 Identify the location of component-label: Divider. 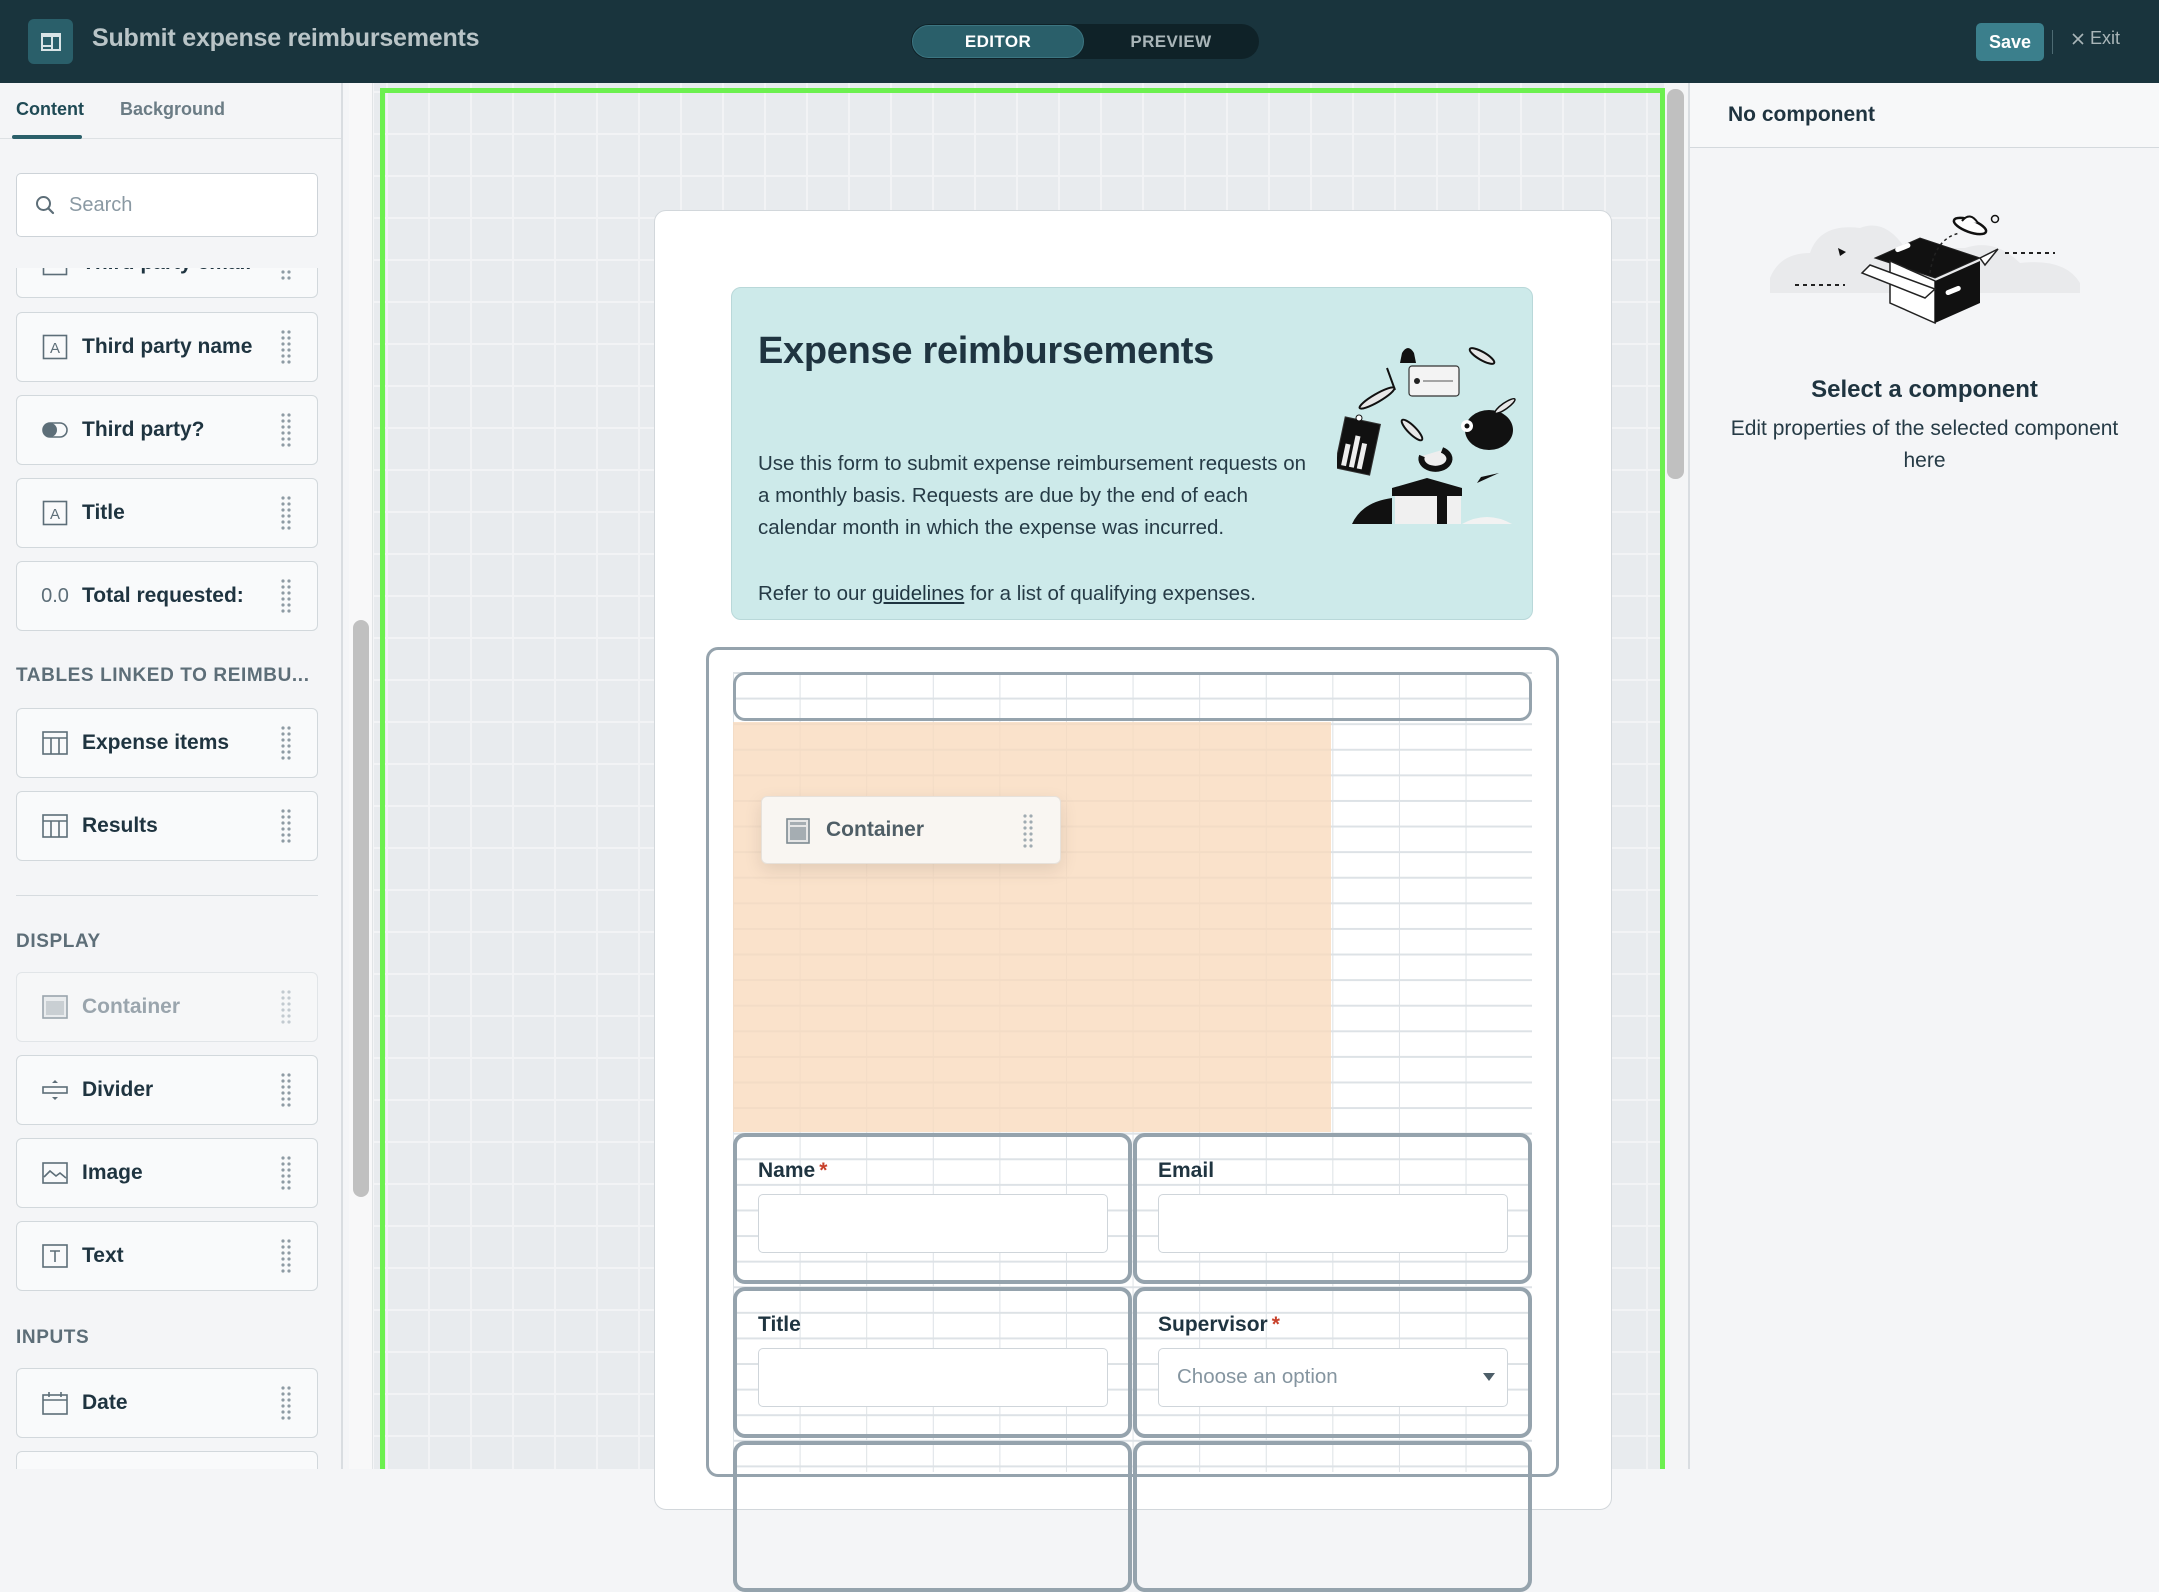
(118, 1089).